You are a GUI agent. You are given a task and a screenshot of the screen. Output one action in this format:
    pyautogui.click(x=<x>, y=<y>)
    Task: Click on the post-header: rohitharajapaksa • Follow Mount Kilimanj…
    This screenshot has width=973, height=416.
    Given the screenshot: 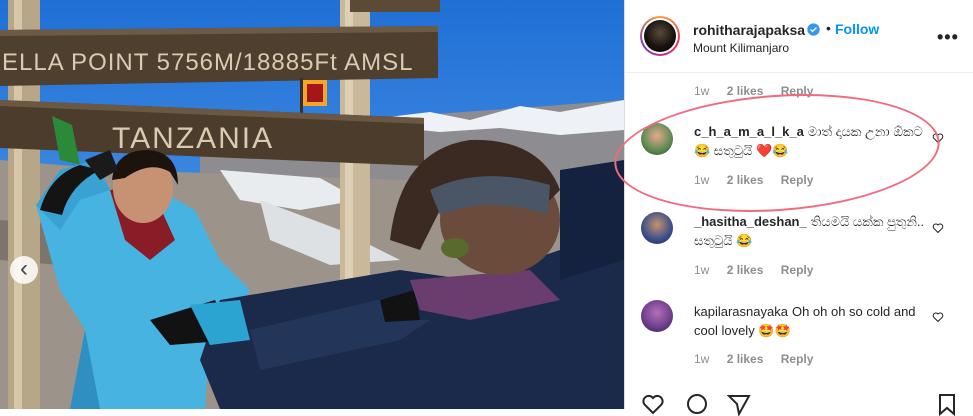 What is the action you would take?
    pyautogui.click(x=799, y=36)
    